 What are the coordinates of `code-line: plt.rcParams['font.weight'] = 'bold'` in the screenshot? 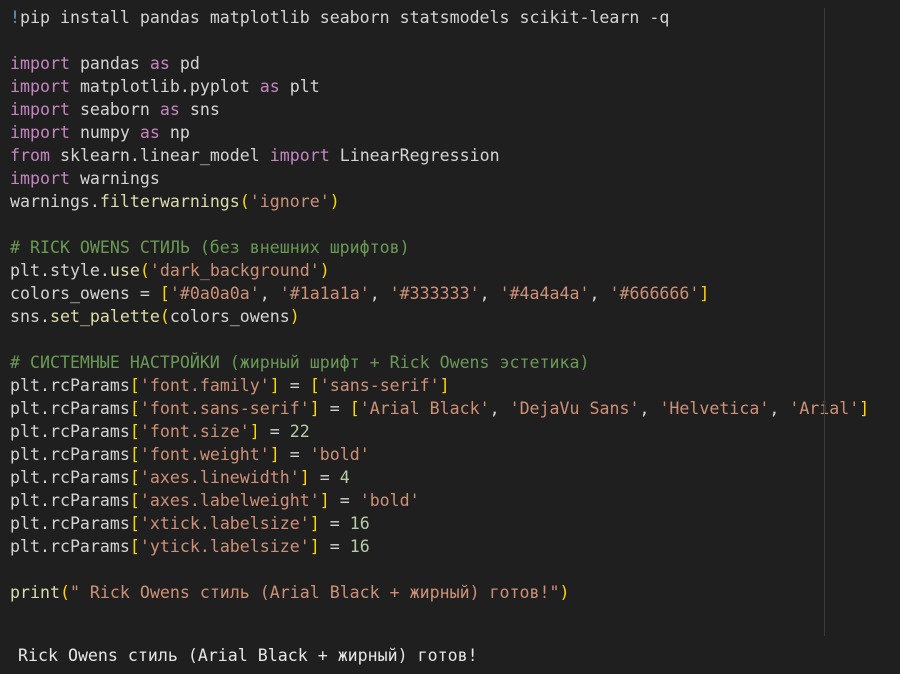 It's located at (190, 454).